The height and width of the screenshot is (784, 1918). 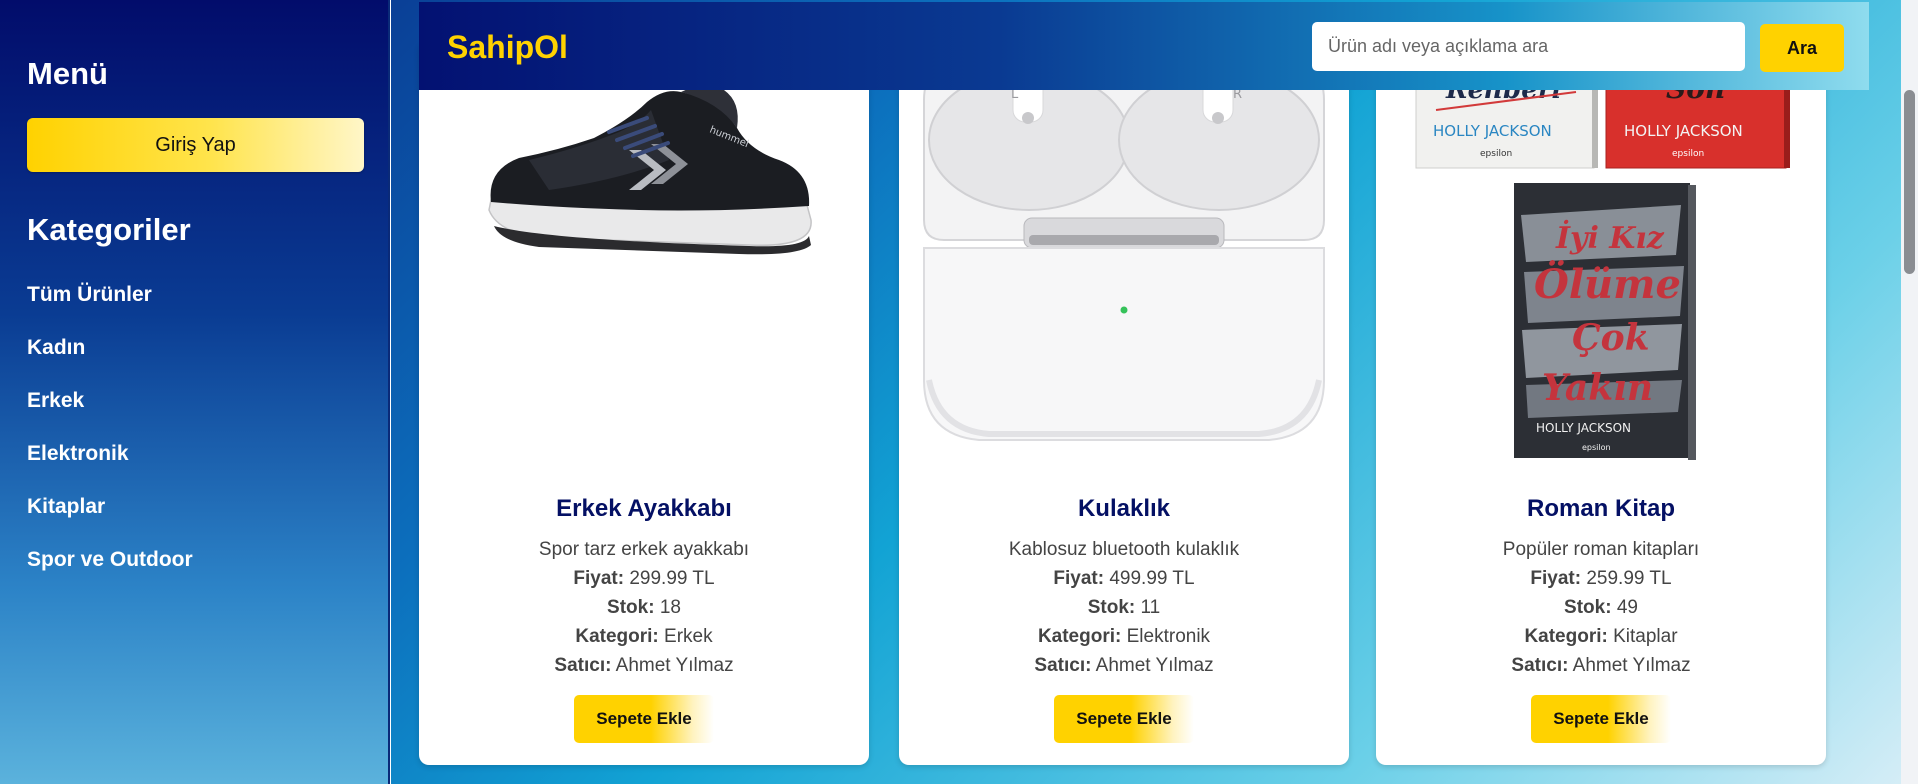 I want to click on stock-value: 49, so click(x=1627, y=607).